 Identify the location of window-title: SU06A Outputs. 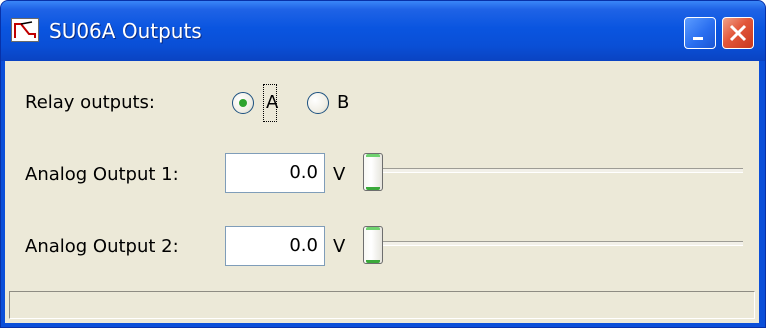
(125, 31).